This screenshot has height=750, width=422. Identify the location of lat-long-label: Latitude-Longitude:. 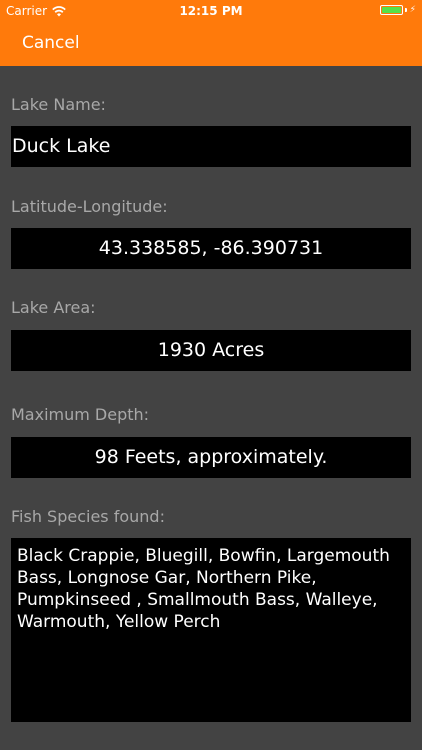
(89, 206).